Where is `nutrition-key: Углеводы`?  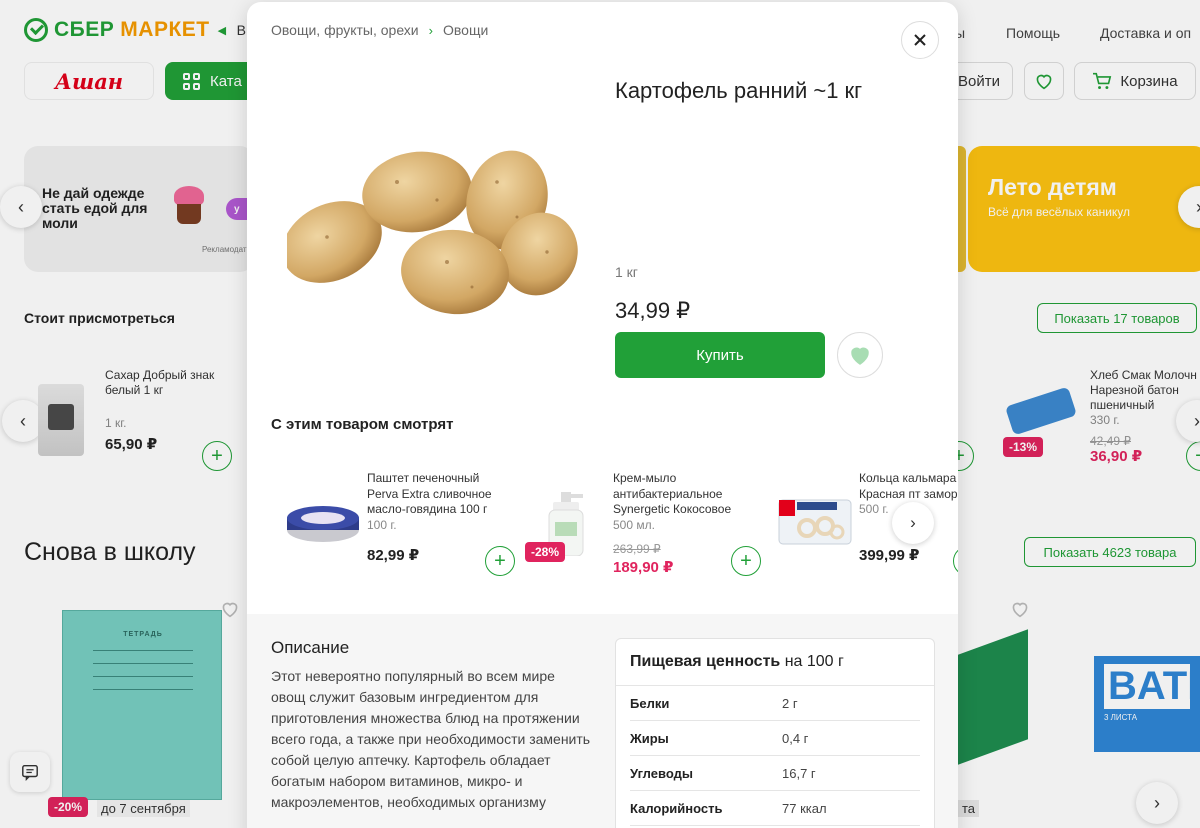 nutrition-key: Углеводы is located at coordinates (661, 773).